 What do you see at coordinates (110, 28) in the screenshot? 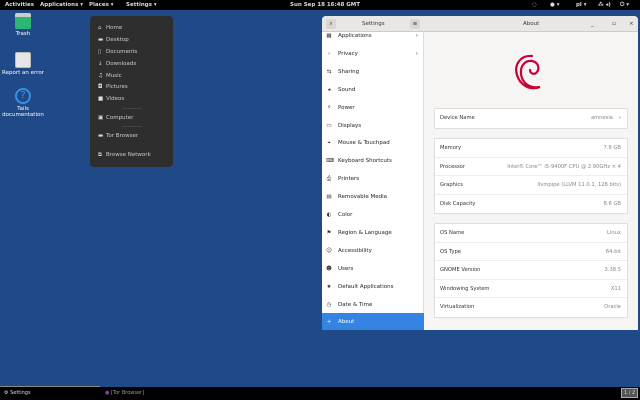
I see `places-home: ⌂ Home` at bounding box center [110, 28].